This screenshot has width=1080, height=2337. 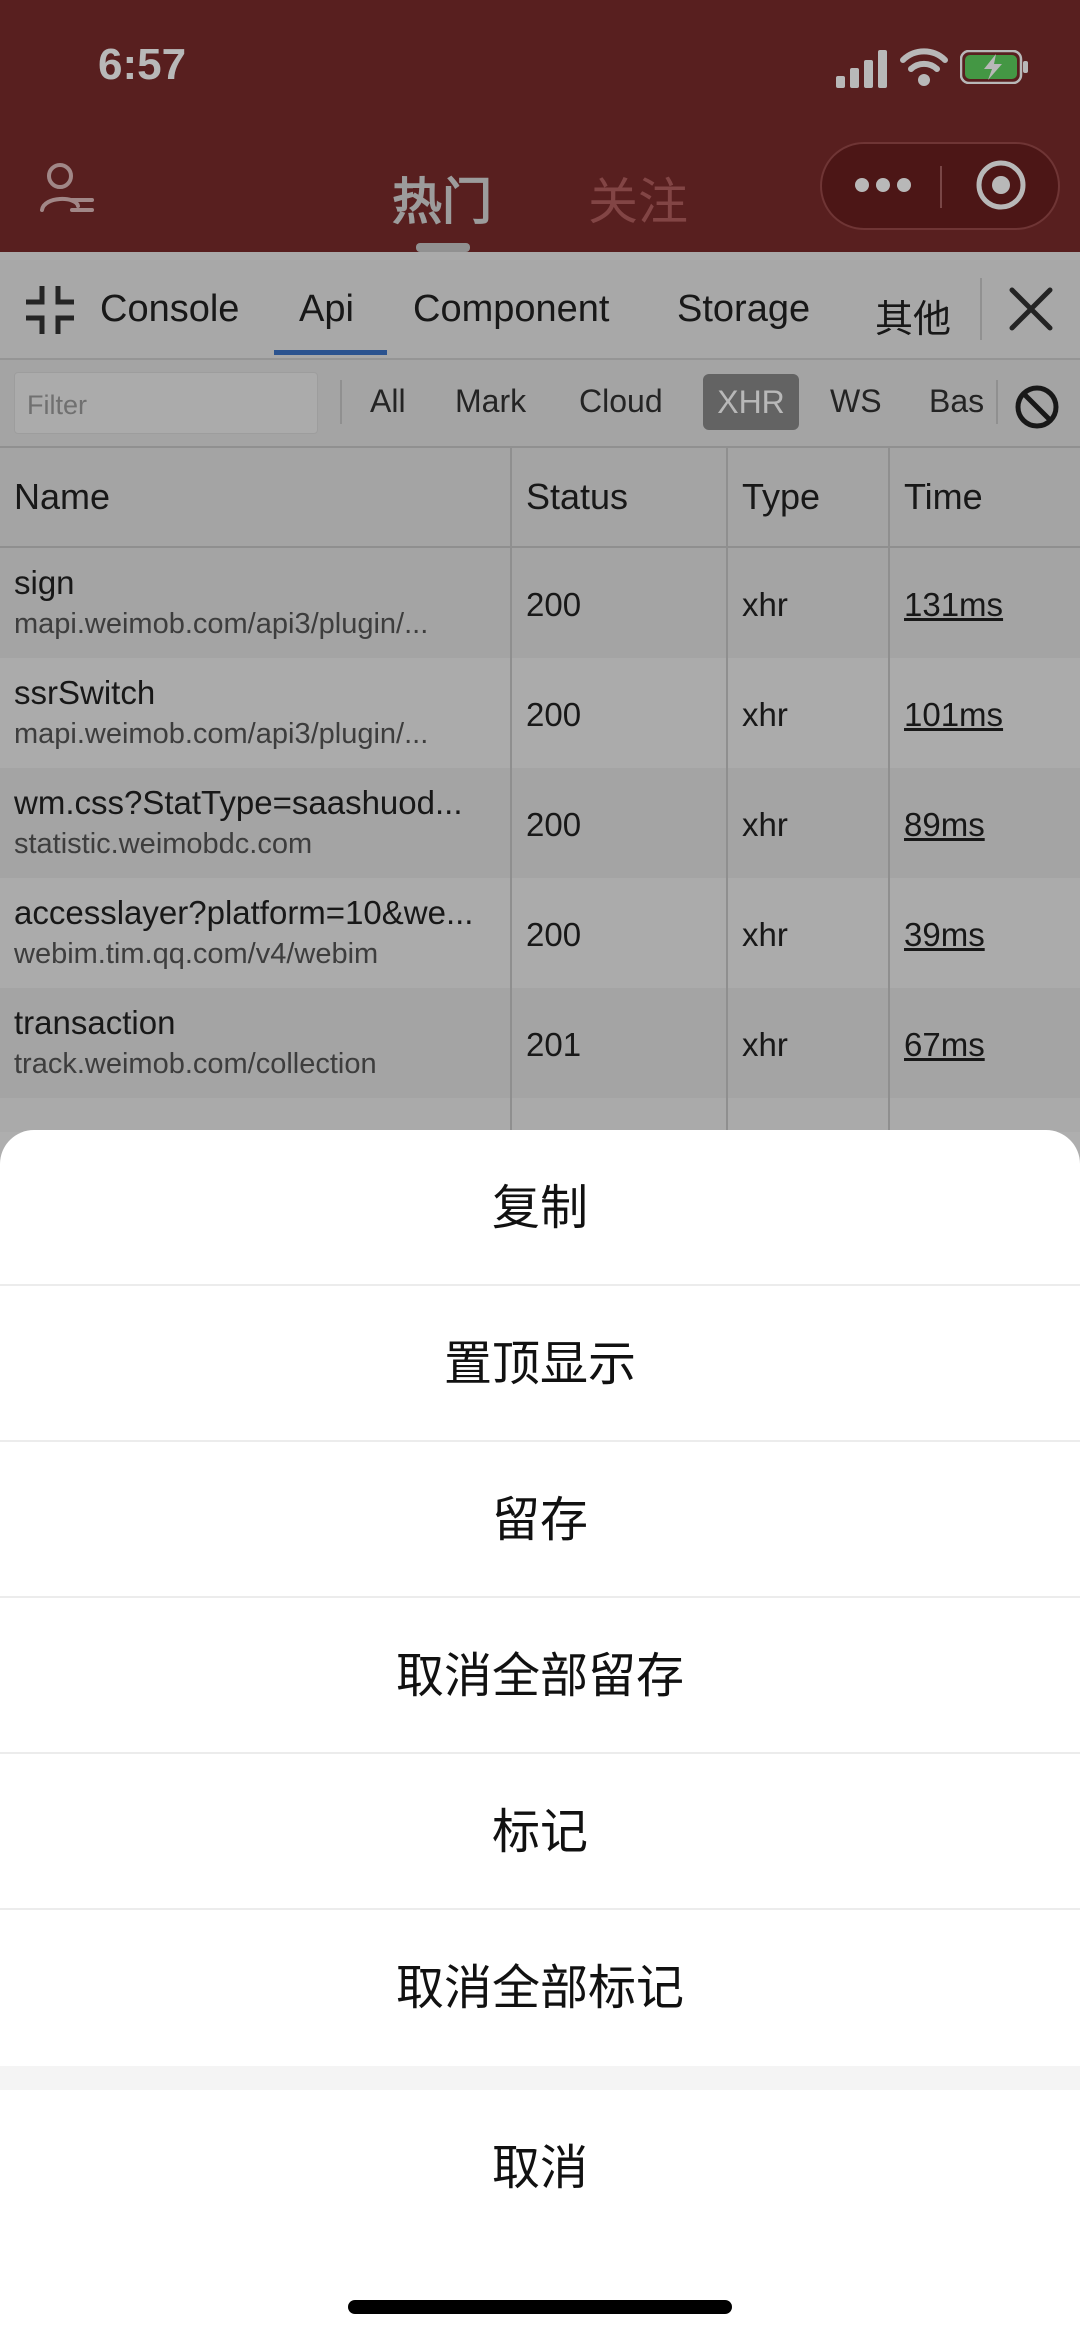 What do you see at coordinates (540, 1676) in the screenshot?
I see `action-unkeep-all: 取消全部留存` at bounding box center [540, 1676].